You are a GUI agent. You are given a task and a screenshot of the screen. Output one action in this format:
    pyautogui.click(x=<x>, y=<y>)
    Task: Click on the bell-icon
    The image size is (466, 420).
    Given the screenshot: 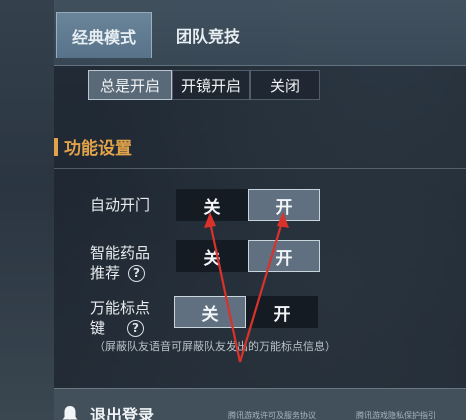 What is the action you would take?
    pyautogui.click(x=70, y=413)
    